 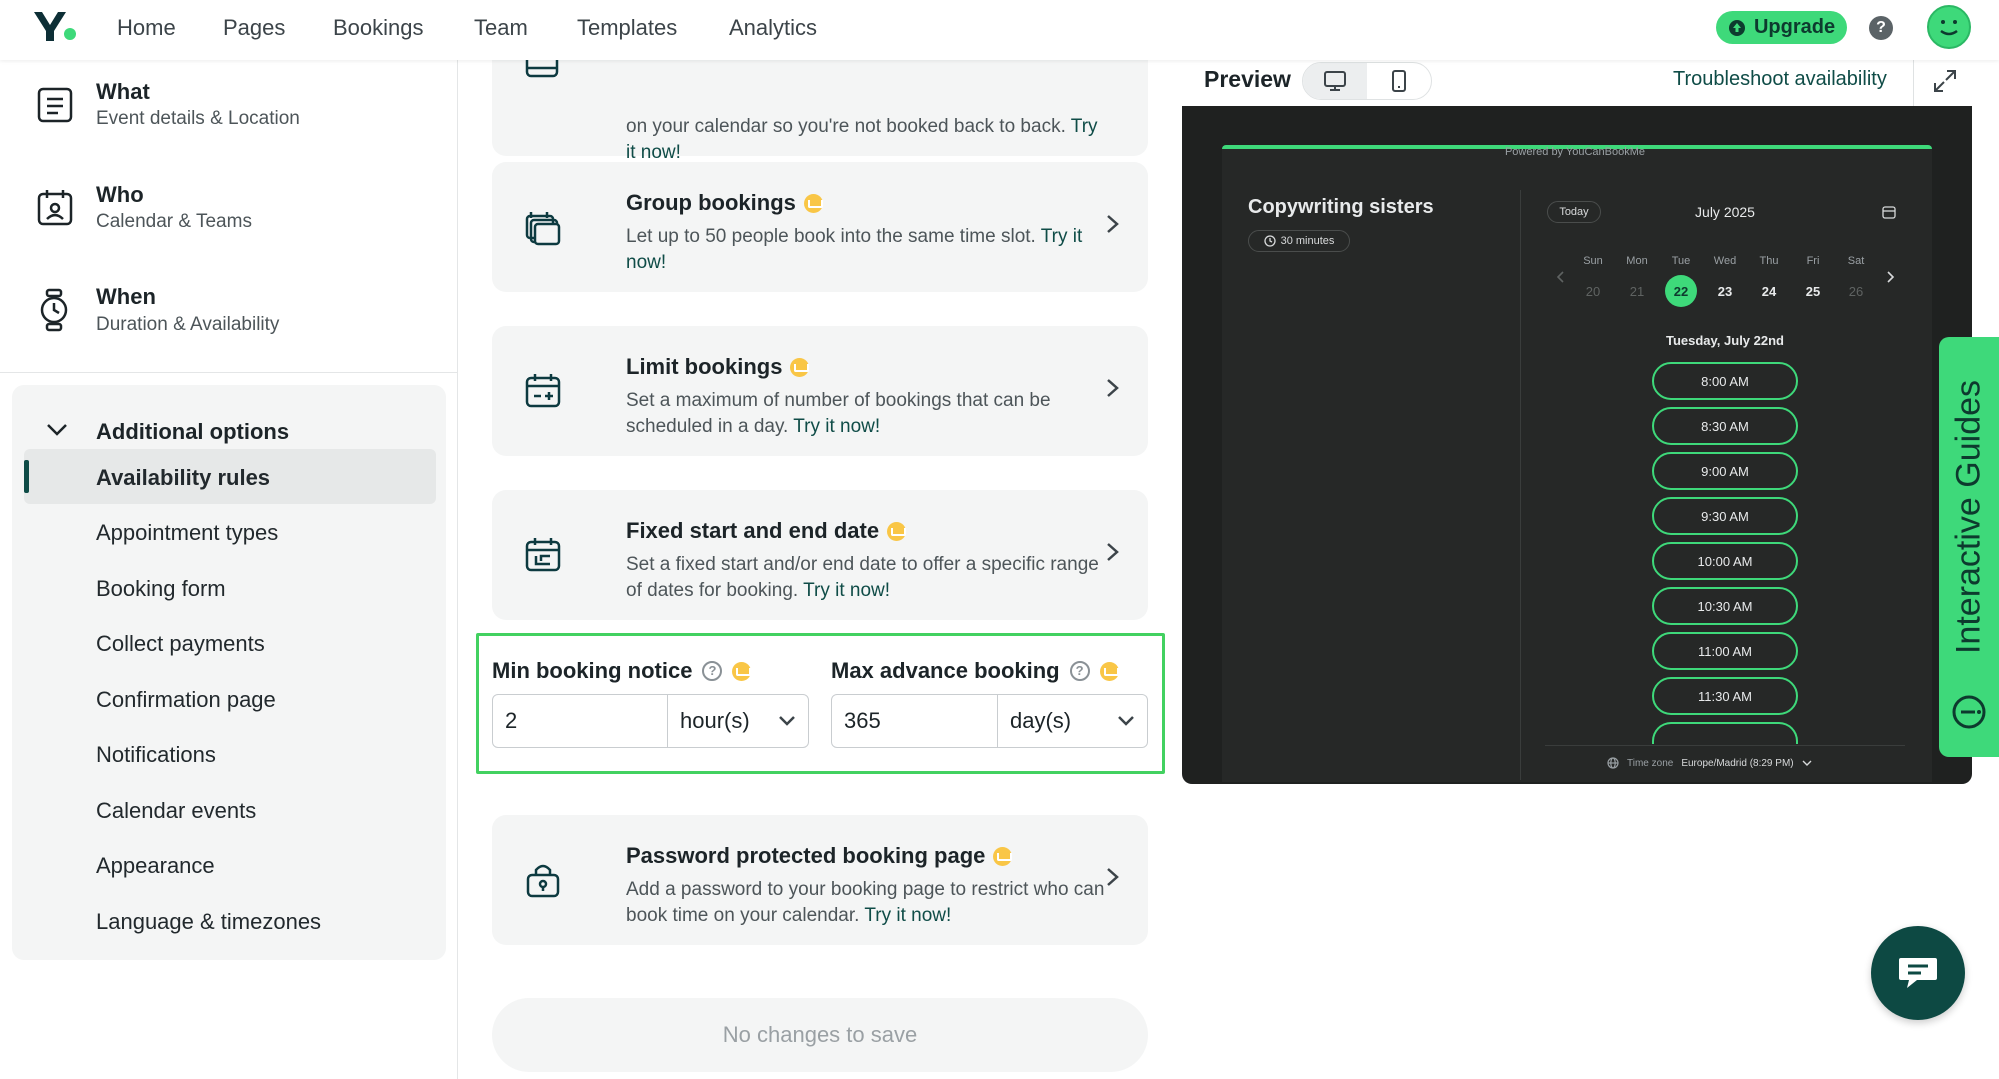 What do you see at coordinates (915, 721) in the screenshot?
I see `max-advance-booking-input: 365` at bounding box center [915, 721].